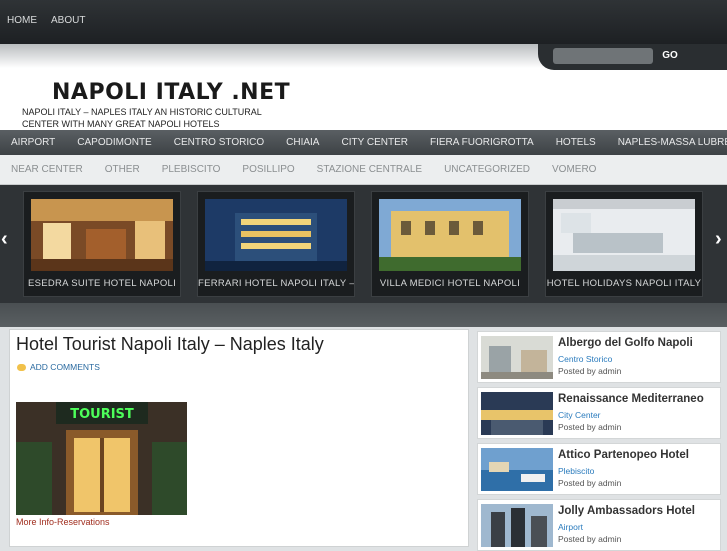 The width and height of the screenshot is (727, 551). Describe the element at coordinates (625, 343) in the screenshot. I see `sidebar-post-title: Albergo del Golfo Napoli` at that location.